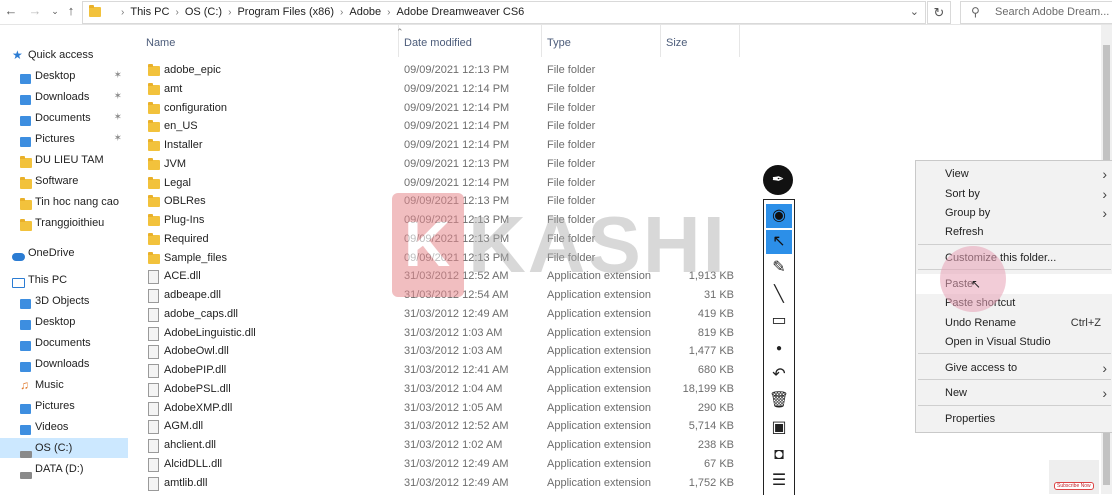  I want to click on file-size: 5,714 KB, so click(711, 426).